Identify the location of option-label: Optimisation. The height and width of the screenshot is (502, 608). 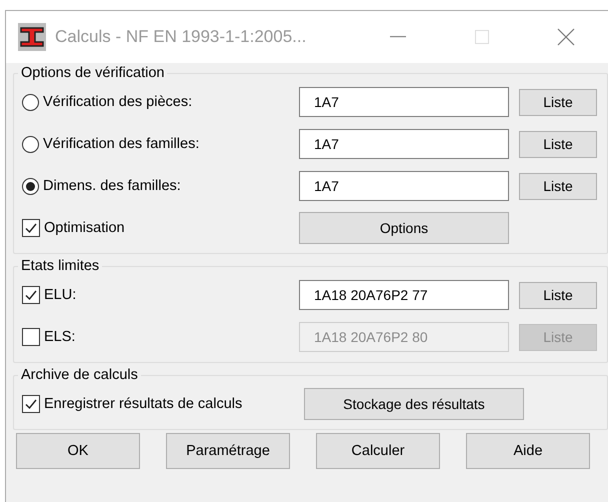
(84, 228).